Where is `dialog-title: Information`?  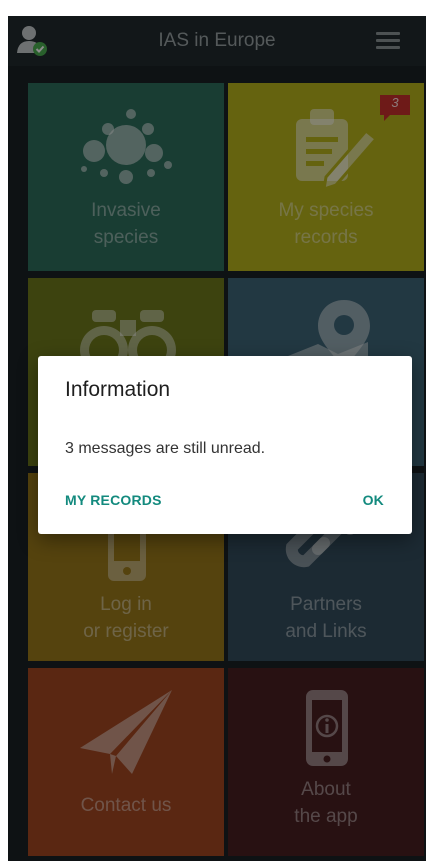
dialog-title: Information is located at coordinates (118, 389).